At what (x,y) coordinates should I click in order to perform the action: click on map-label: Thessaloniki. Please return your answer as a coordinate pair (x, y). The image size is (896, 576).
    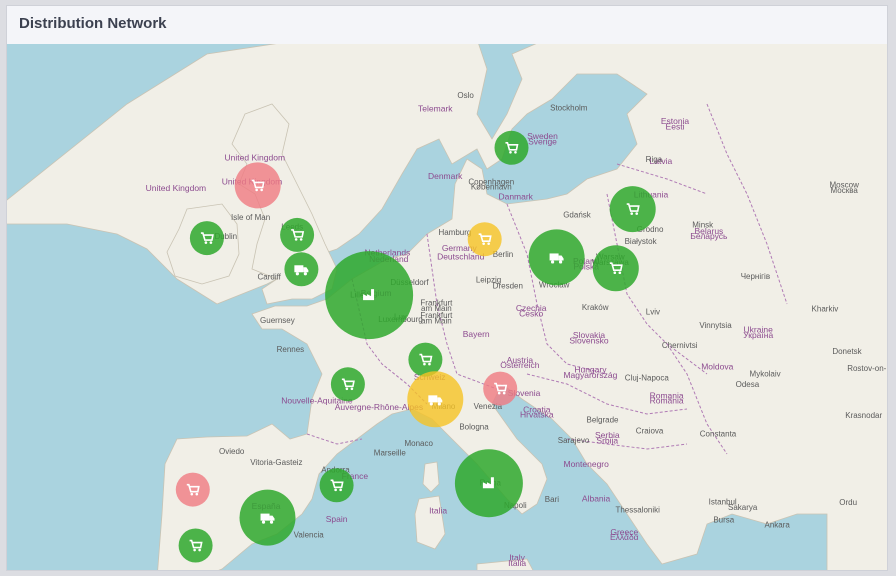
    Looking at the image, I should click on (637, 509).